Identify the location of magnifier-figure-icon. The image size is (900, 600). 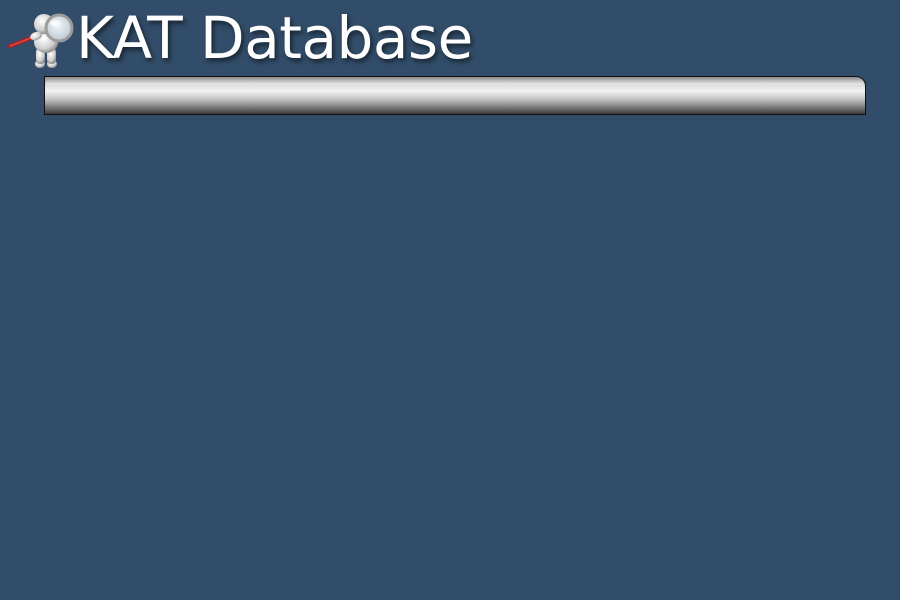
(41, 39).